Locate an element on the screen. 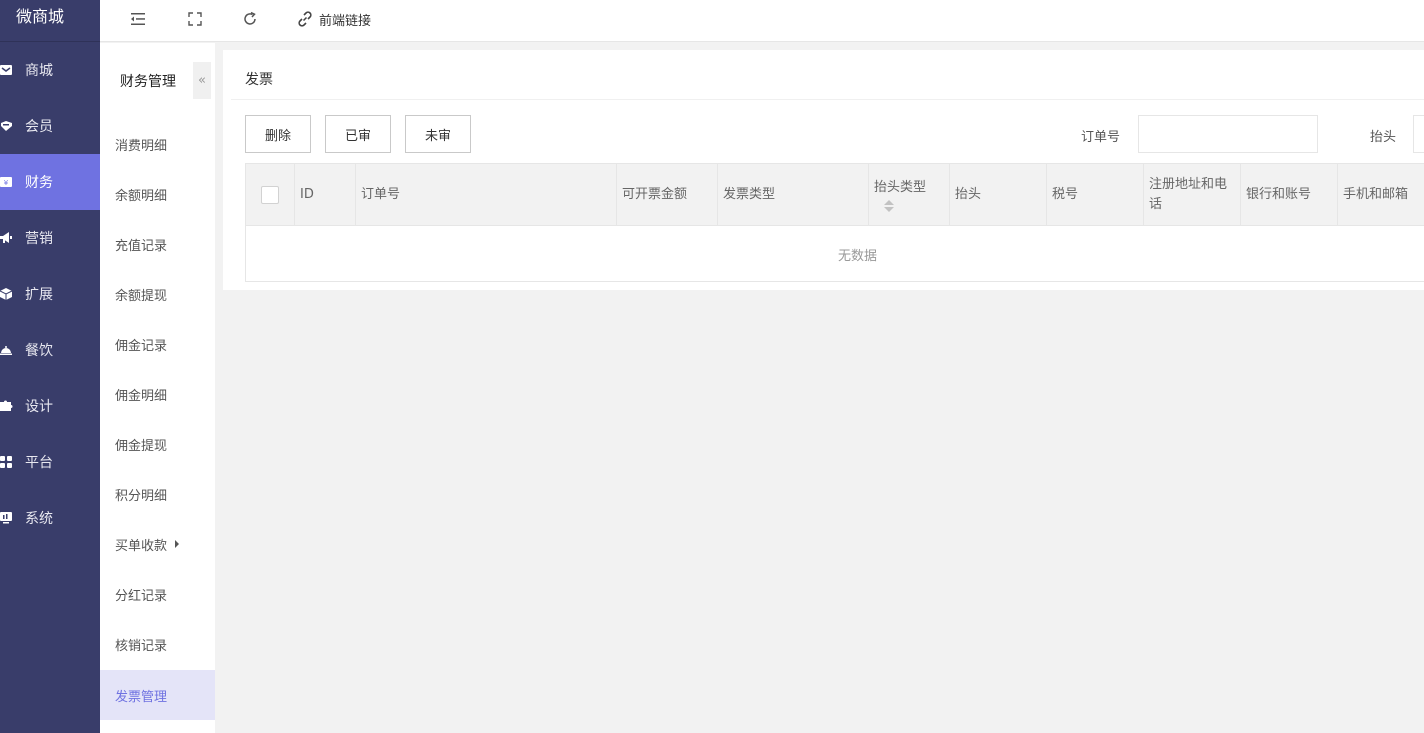 The height and width of the screenshot is (733, 1424). card-divider is located at coordinates (827, 99).